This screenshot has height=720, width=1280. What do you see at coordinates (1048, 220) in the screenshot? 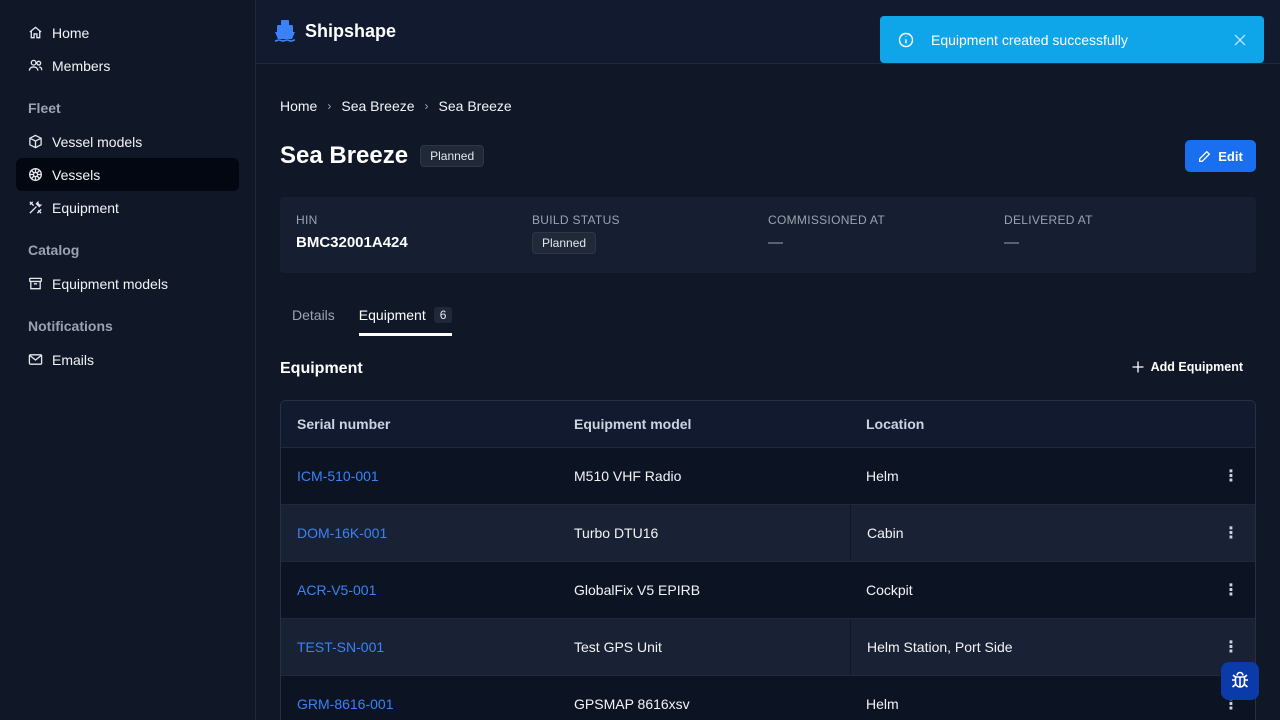
I see `summary-label: DELIVERED AT` at bounding box center [1048, 220].